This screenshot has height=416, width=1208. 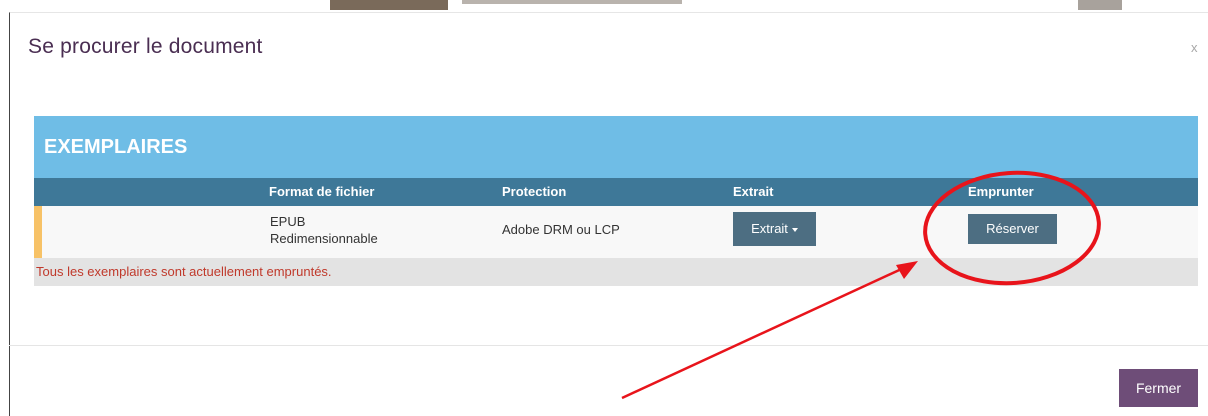 What do you see at coordinates (769, 228) in the screenshot?
I see `extrait-button-label: Extrait` at bounding box center [769, 228].